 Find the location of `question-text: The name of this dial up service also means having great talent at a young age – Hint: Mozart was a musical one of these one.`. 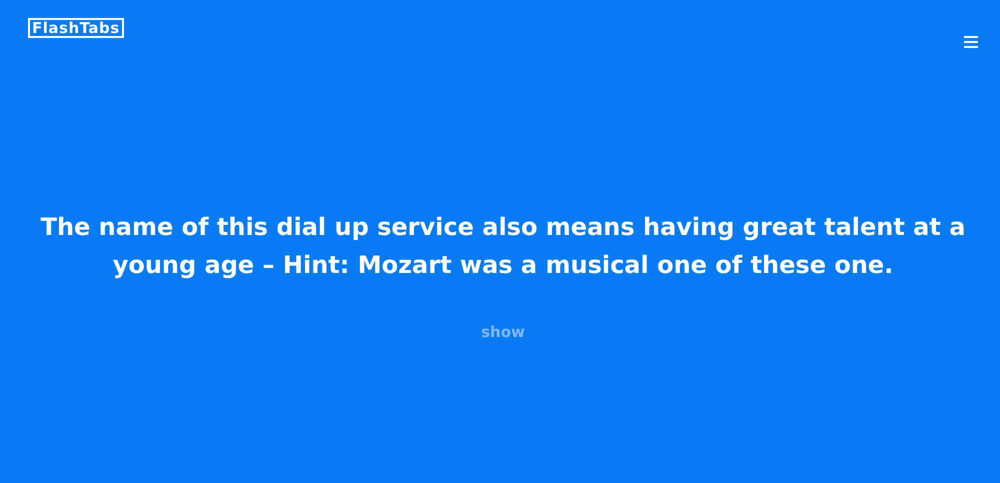

question-text: The name of this dial up service also means having great talent at a young age – Hint: Mozart was a musical one of these one. is located at coordinates (503, 247).